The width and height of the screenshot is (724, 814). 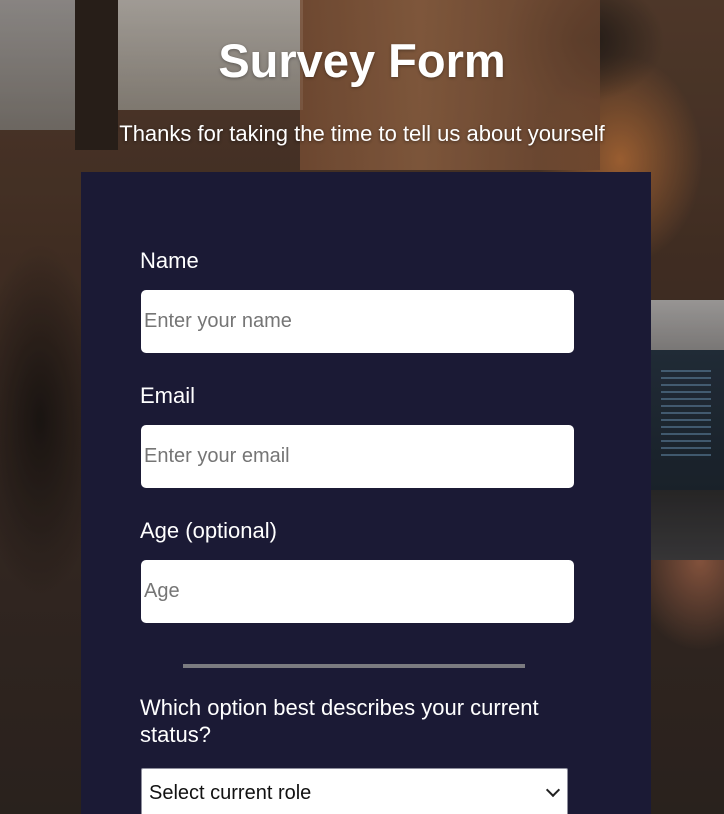 I want to click on email-input, so click(x=357, y=456).